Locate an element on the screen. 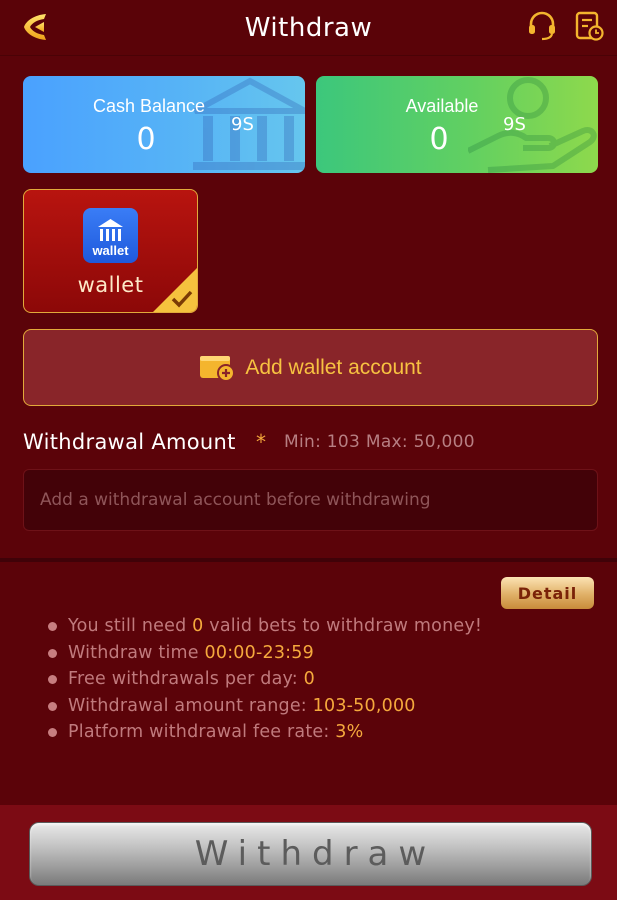 The height and width of the screenshot is (900, 617). available-unit: 9S is located at coordinates (514, 124).